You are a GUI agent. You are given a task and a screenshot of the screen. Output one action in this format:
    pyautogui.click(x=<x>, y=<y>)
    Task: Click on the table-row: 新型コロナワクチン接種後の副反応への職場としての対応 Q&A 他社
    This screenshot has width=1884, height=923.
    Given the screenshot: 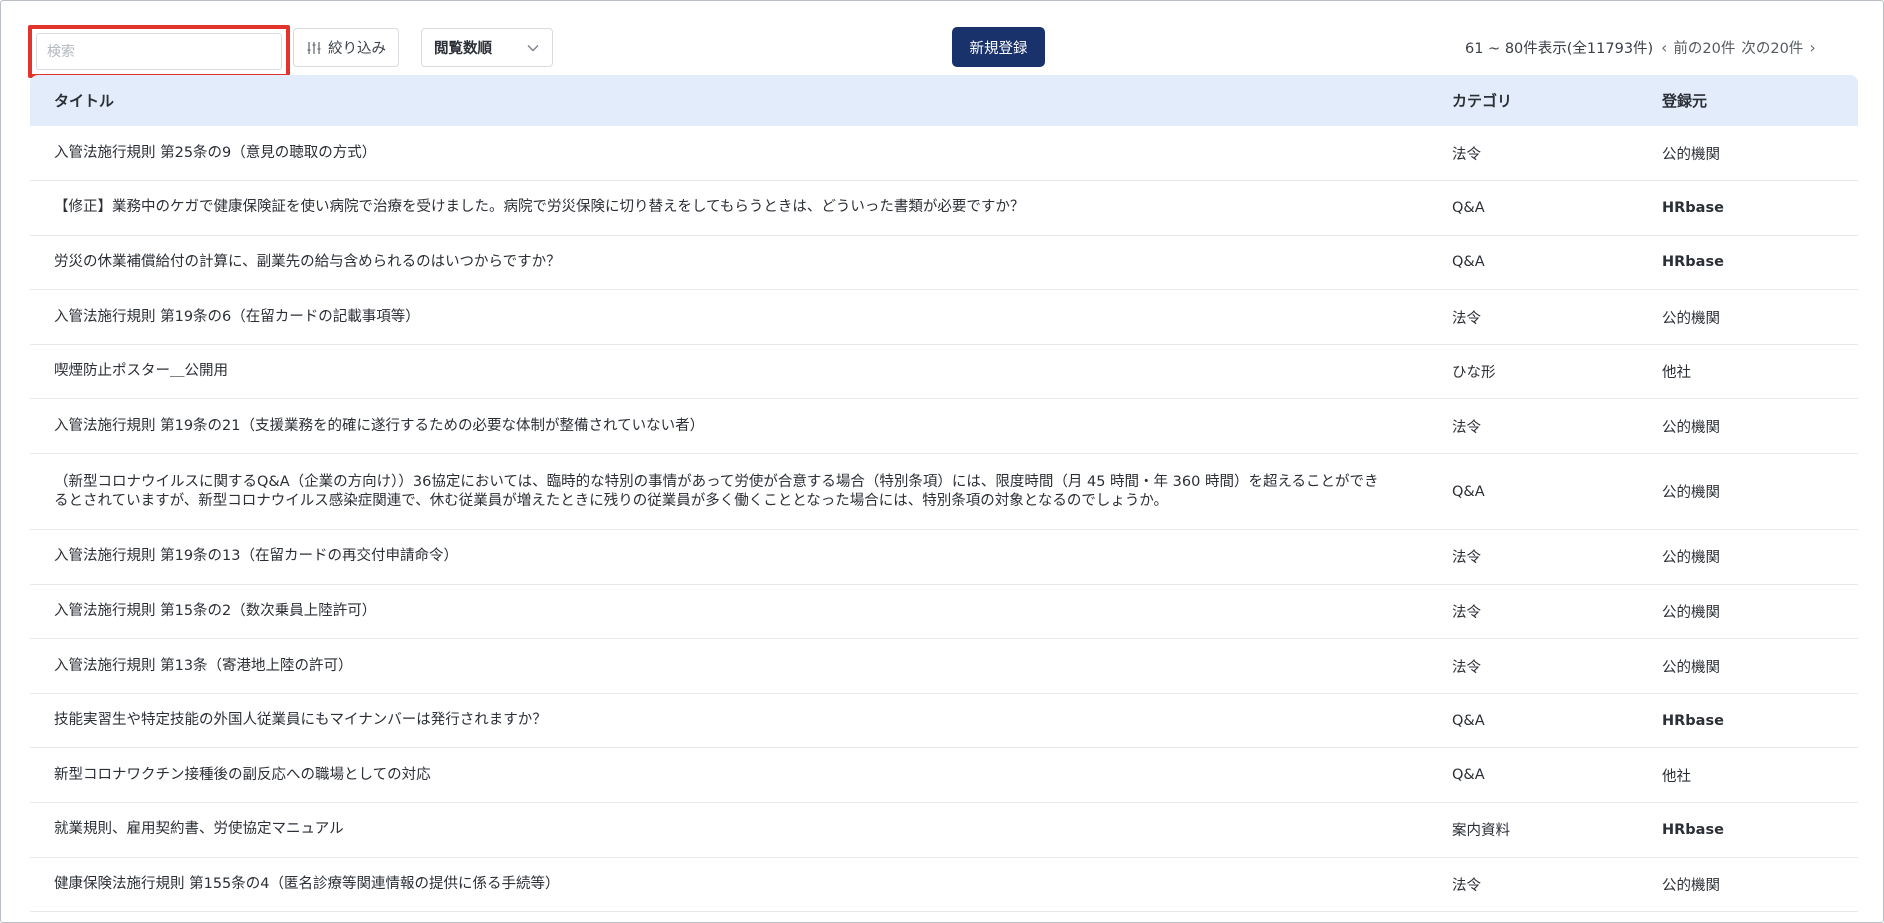 What is the action you would take?
    pyautogui.click(x=944, y=775)
    